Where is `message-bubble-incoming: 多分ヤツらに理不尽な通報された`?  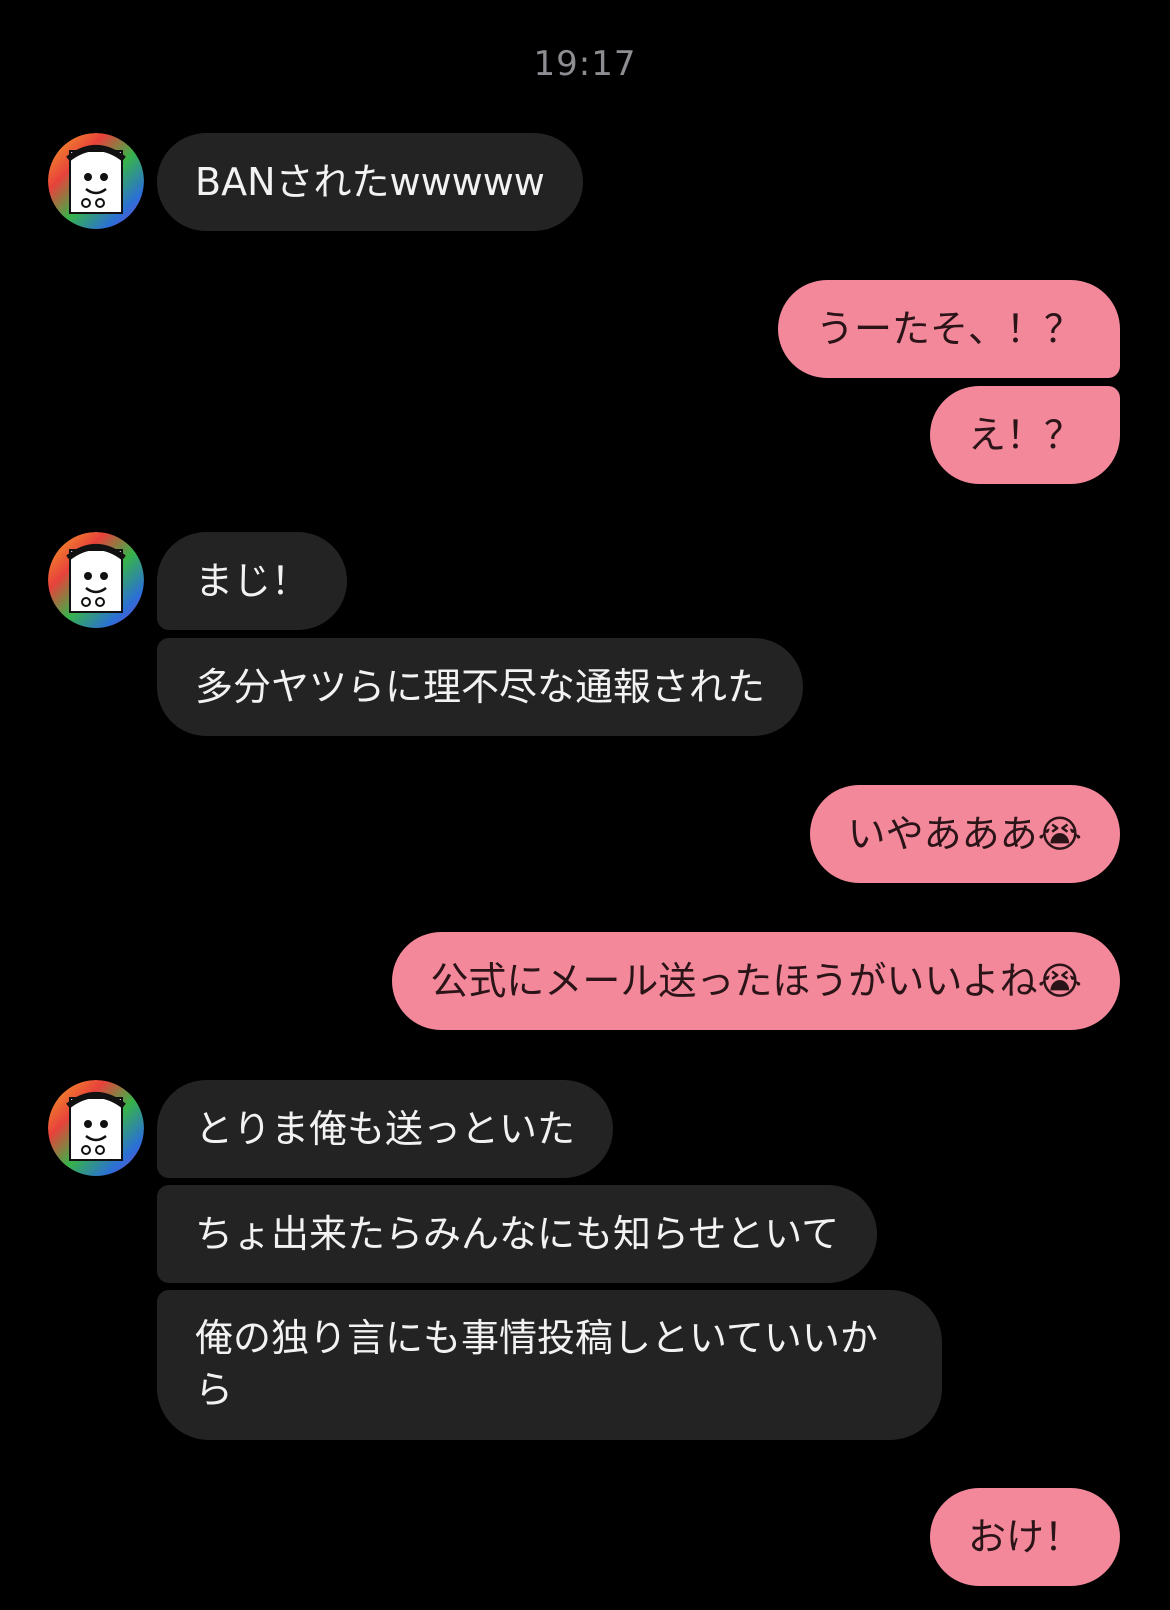 message-bubble-incoming: 多分ヤツらに理不尽な通報された is located at coordinates (480, 687).